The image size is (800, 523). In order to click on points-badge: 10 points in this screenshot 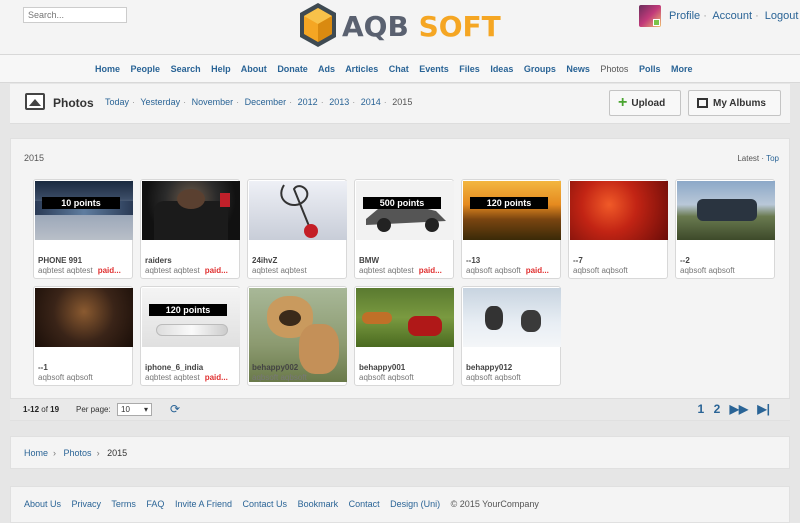, I will do `click(81, 203)`.